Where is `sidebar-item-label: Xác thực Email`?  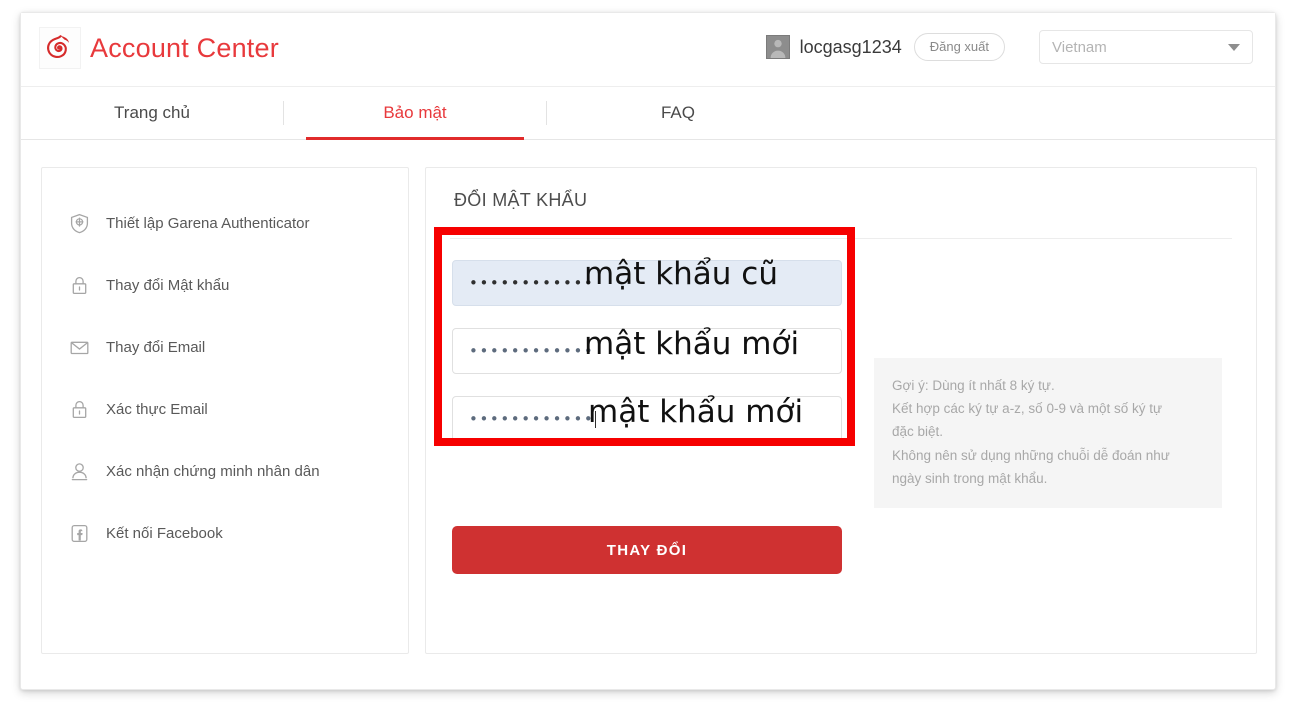
sidebar-item-label: Xác thực Email is located at coordinates (157, 409).